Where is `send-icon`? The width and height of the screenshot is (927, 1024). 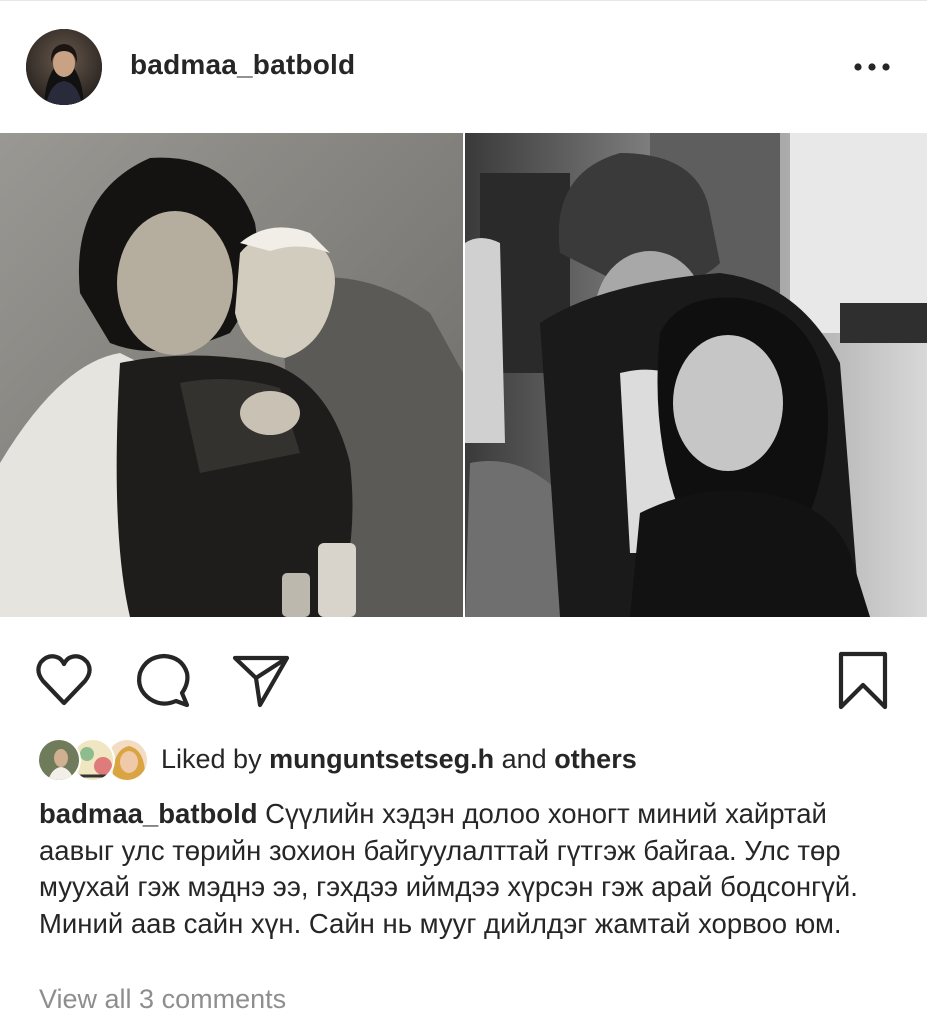
send-icon is located at coordinates (261, 680).